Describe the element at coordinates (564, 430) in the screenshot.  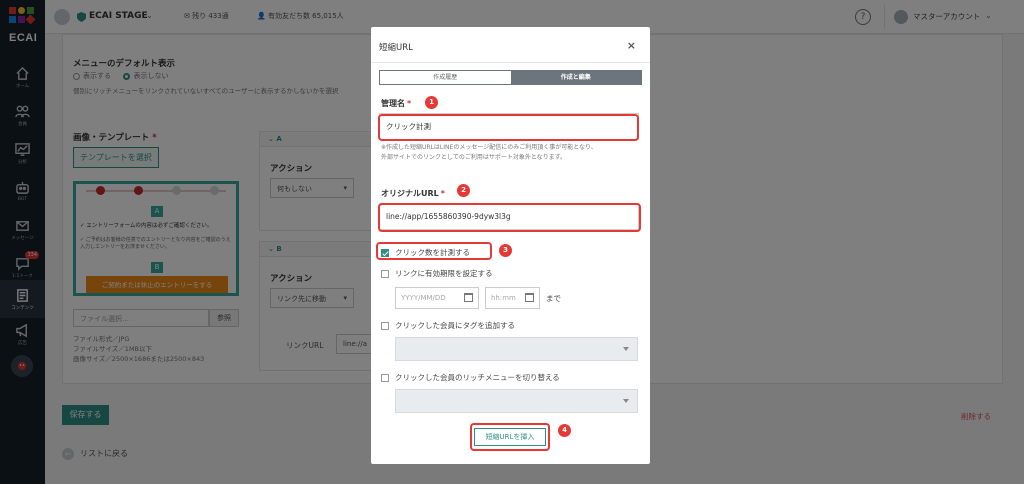
I see `marker-4: 4` at that location.